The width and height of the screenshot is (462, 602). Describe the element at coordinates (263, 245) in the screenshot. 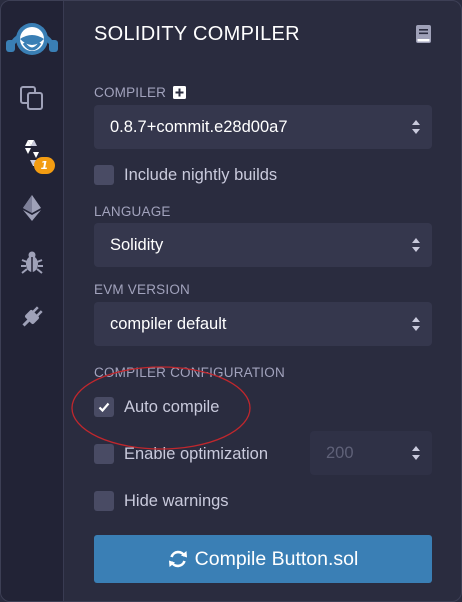

I see `language-select: Solidity` at that location.